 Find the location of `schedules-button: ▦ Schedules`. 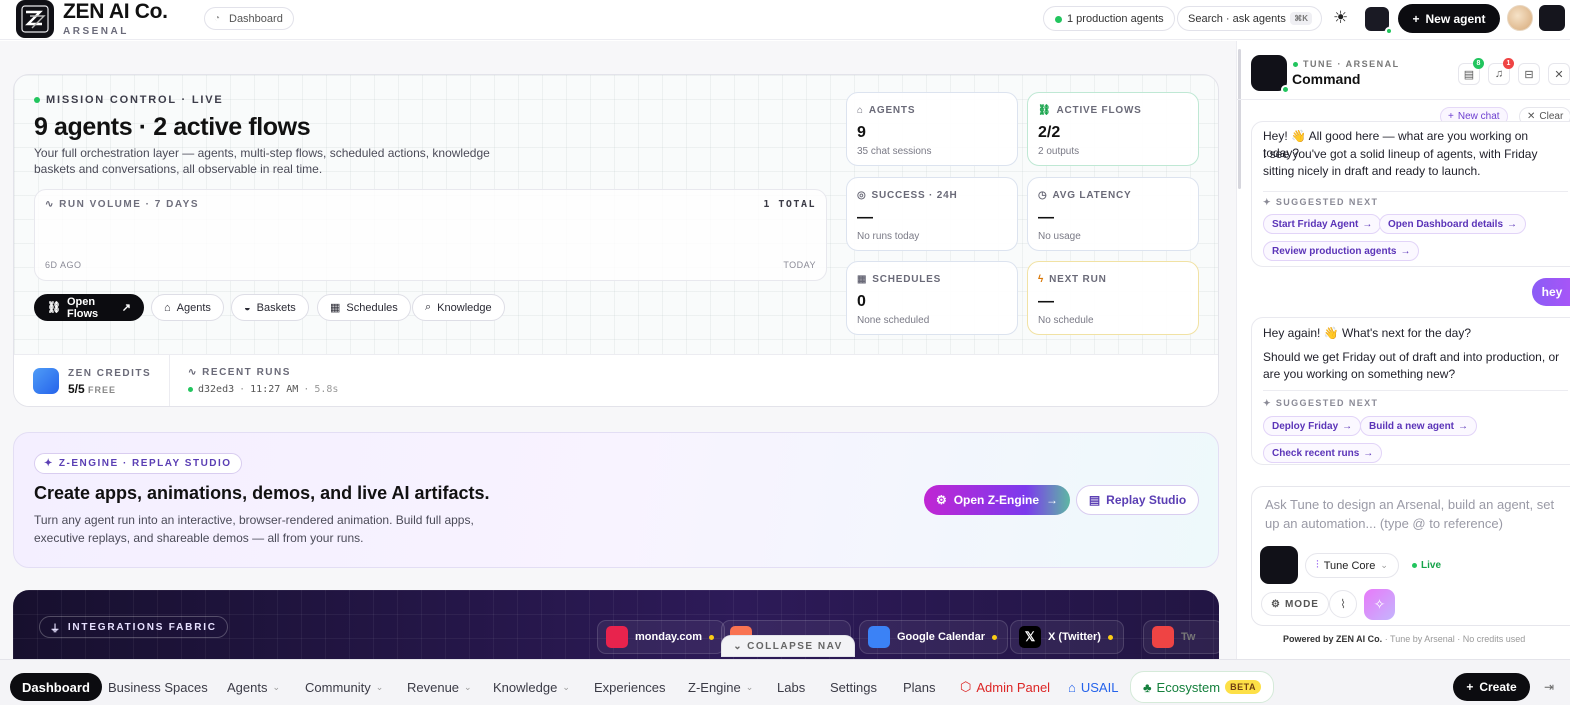

schedules-button: ▦ Schedules is located at coordinates (364, 307).